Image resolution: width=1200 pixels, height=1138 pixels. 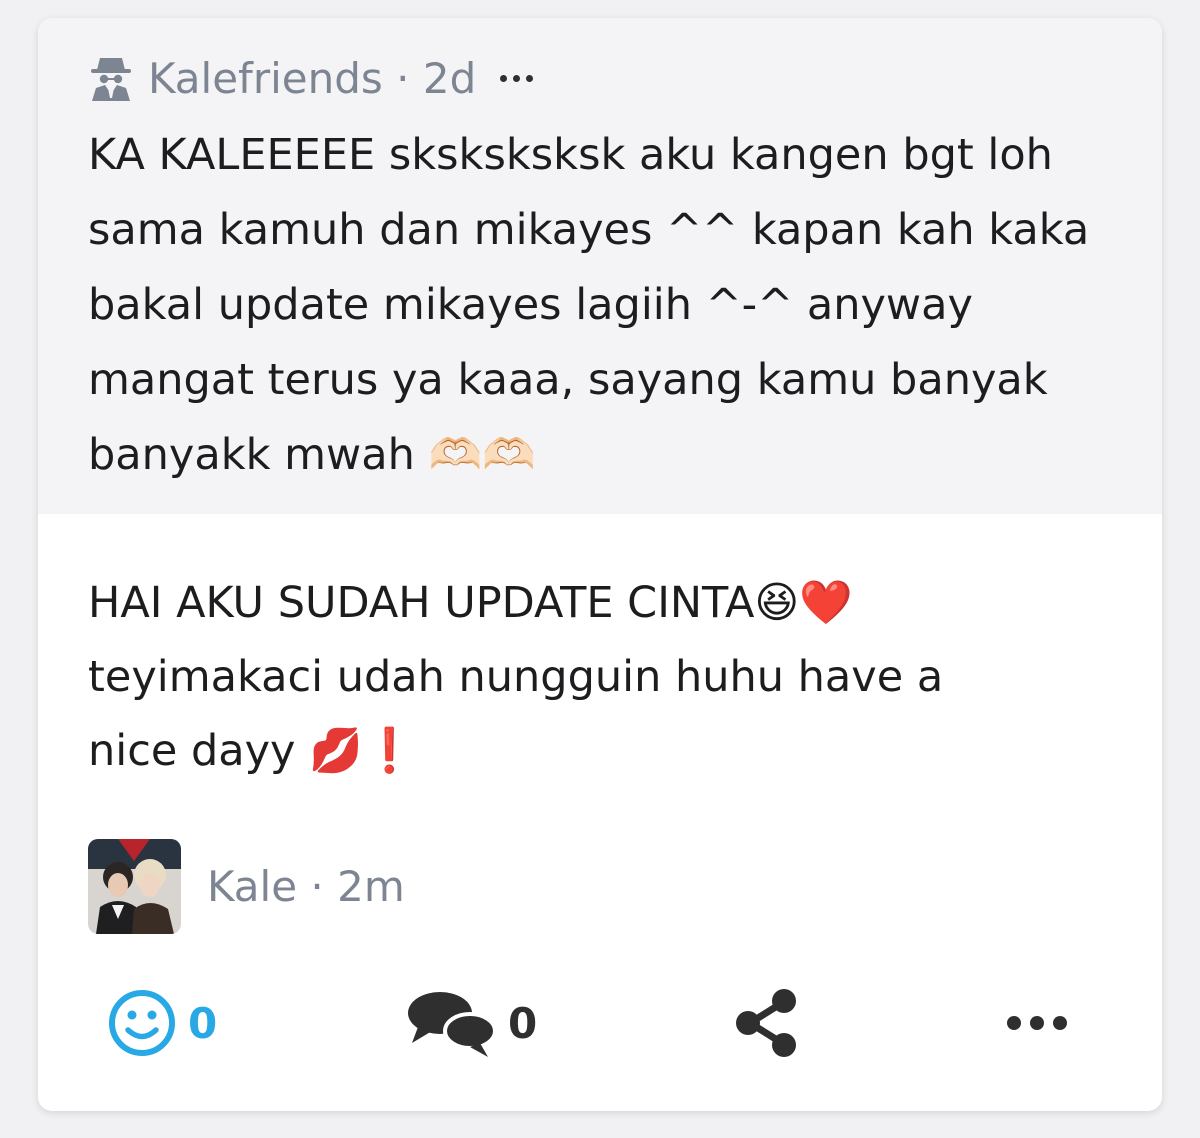 I want to click on share-icon, so click(x=766, y=1023).